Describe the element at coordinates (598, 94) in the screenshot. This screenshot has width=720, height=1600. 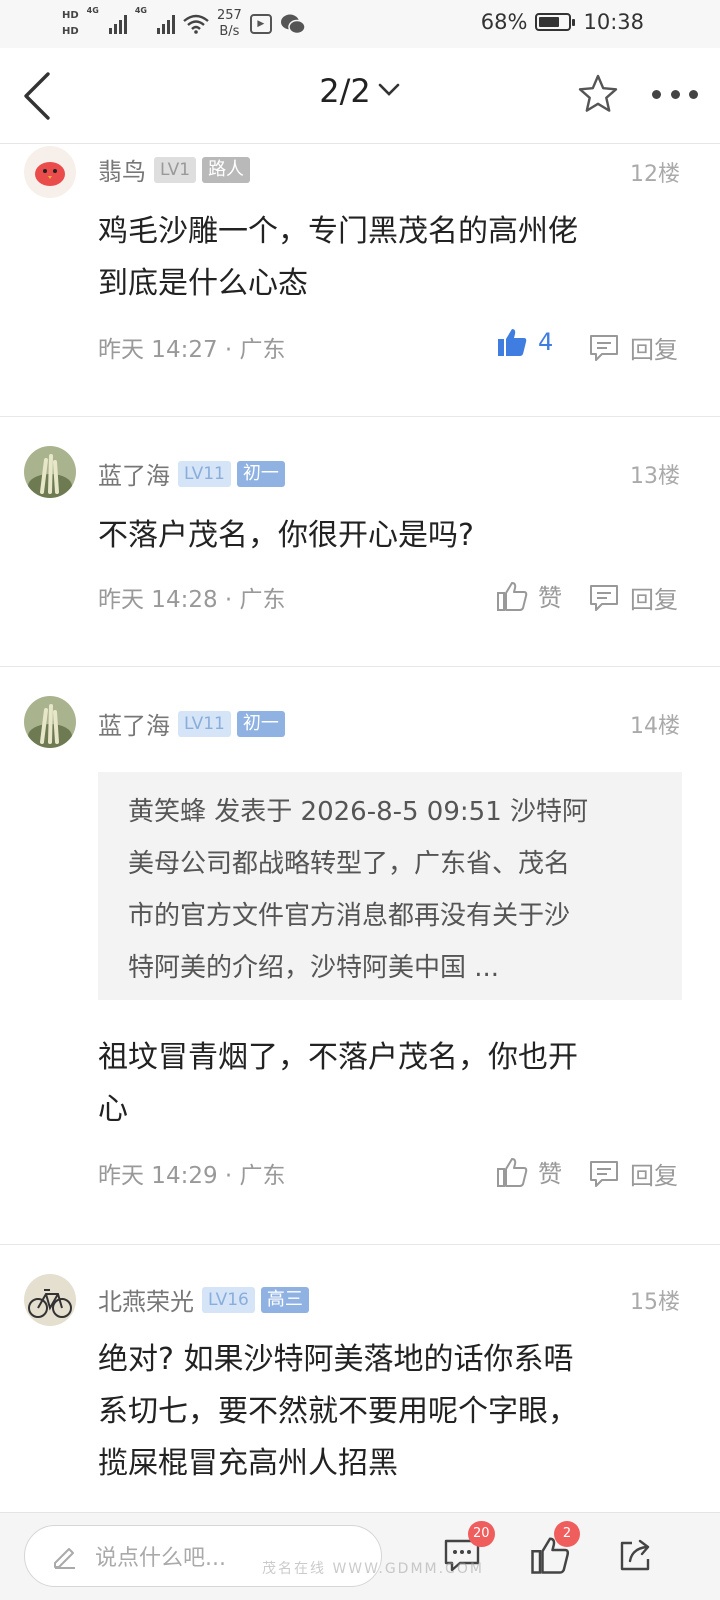
I see `favorite-star-icon` at that location.